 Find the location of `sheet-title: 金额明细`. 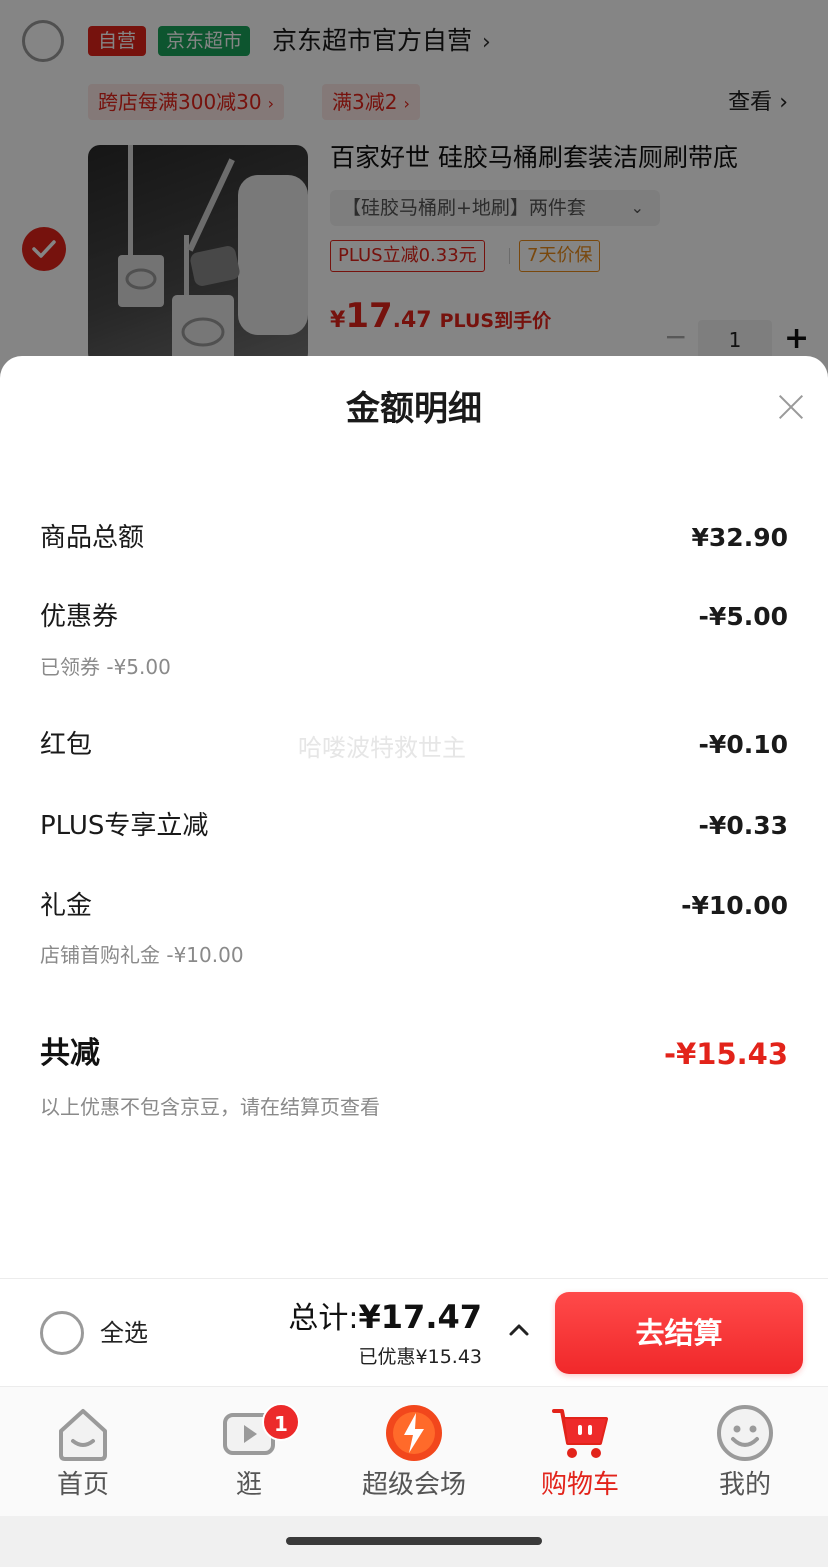

sheet-title: 金额明细 is located at coordinates (414, 409).